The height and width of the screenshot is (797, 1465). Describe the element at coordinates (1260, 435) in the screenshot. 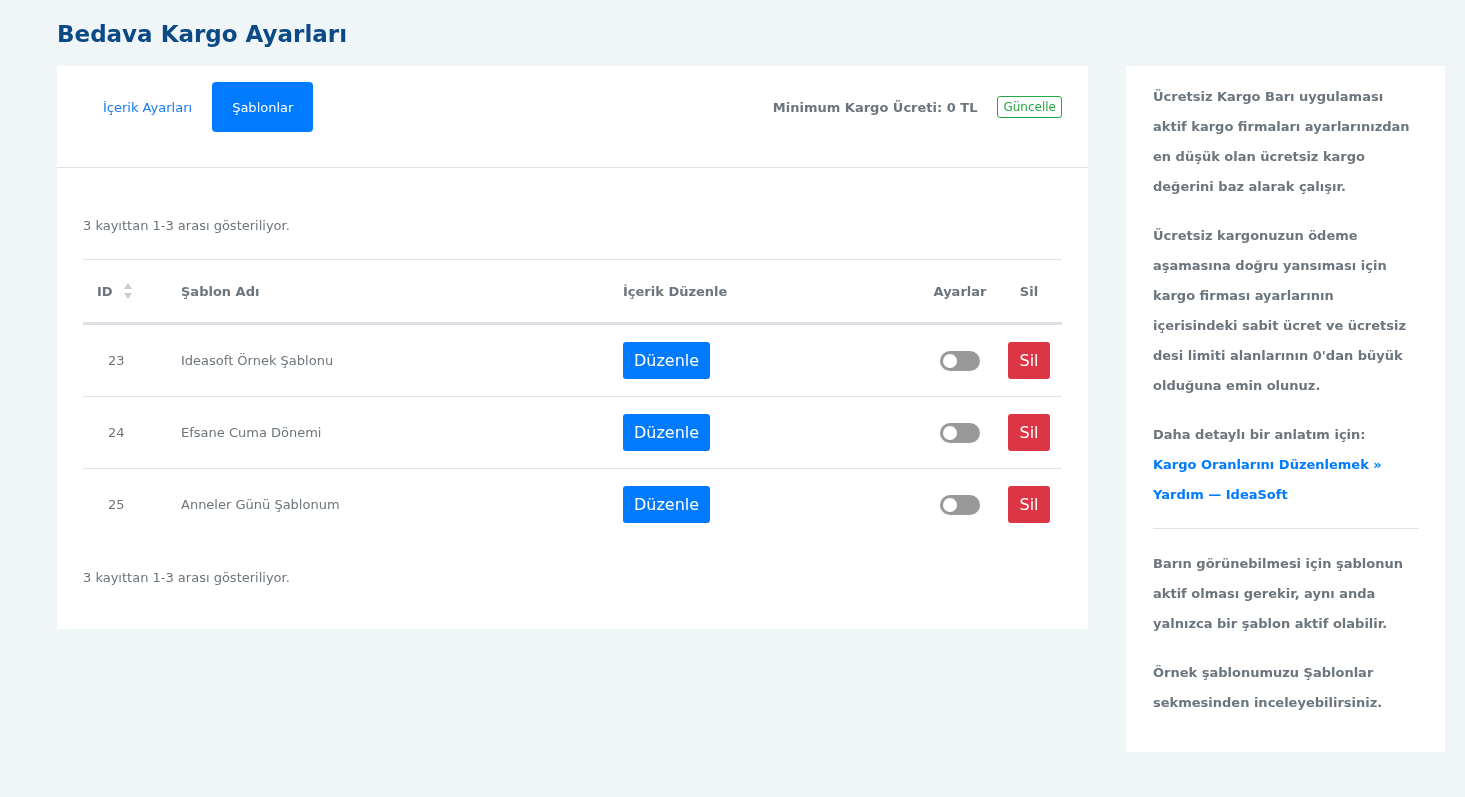

I see `info-paragraph: Daha detaylı bir anlatım için:` at that location.